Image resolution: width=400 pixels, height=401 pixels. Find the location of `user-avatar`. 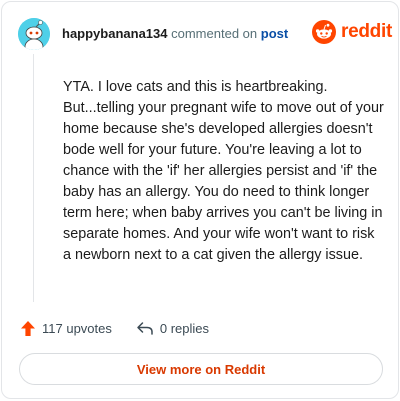

user-avatar is located at coordinates (34, 34).